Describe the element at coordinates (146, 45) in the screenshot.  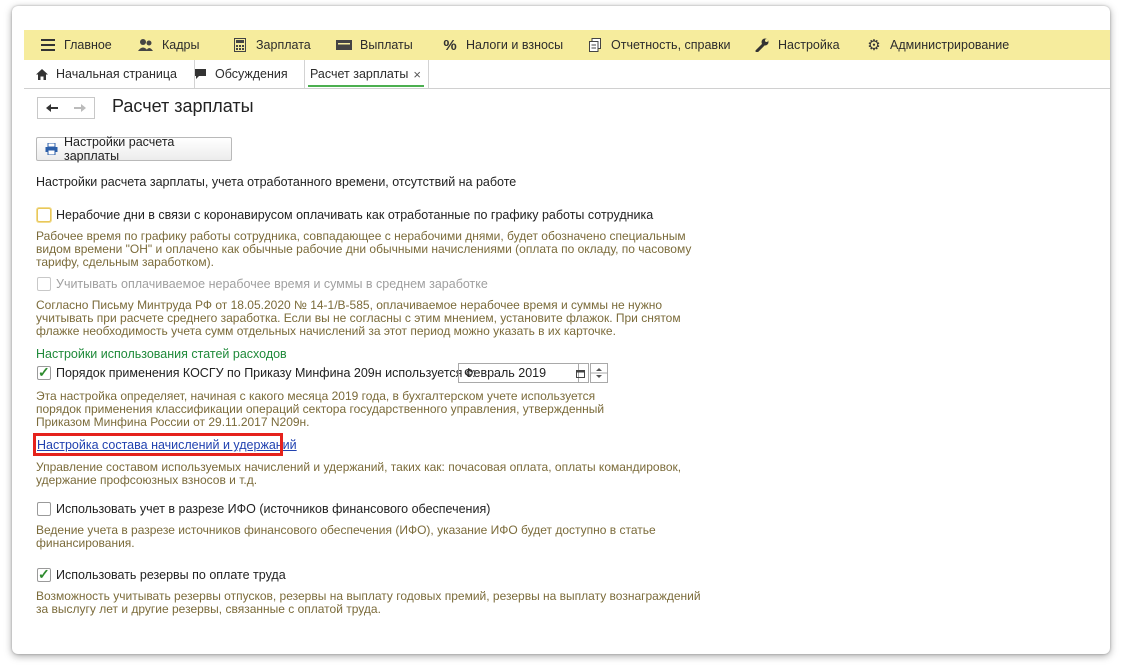
I see `people-icon` at that location.